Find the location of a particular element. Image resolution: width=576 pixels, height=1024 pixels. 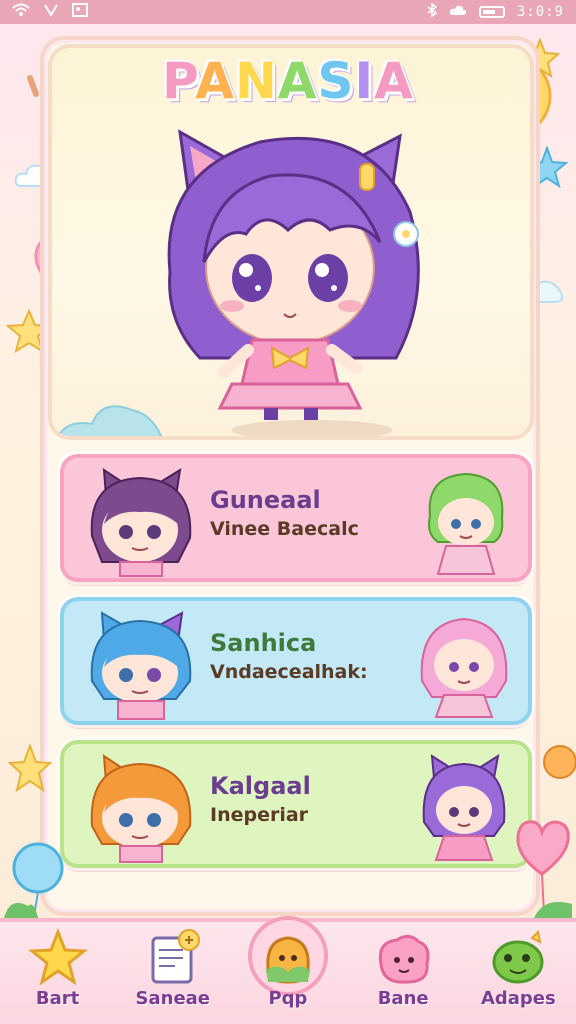

character-card-3: Kalgaal Ineperiar is located at coordinates (296, 804).